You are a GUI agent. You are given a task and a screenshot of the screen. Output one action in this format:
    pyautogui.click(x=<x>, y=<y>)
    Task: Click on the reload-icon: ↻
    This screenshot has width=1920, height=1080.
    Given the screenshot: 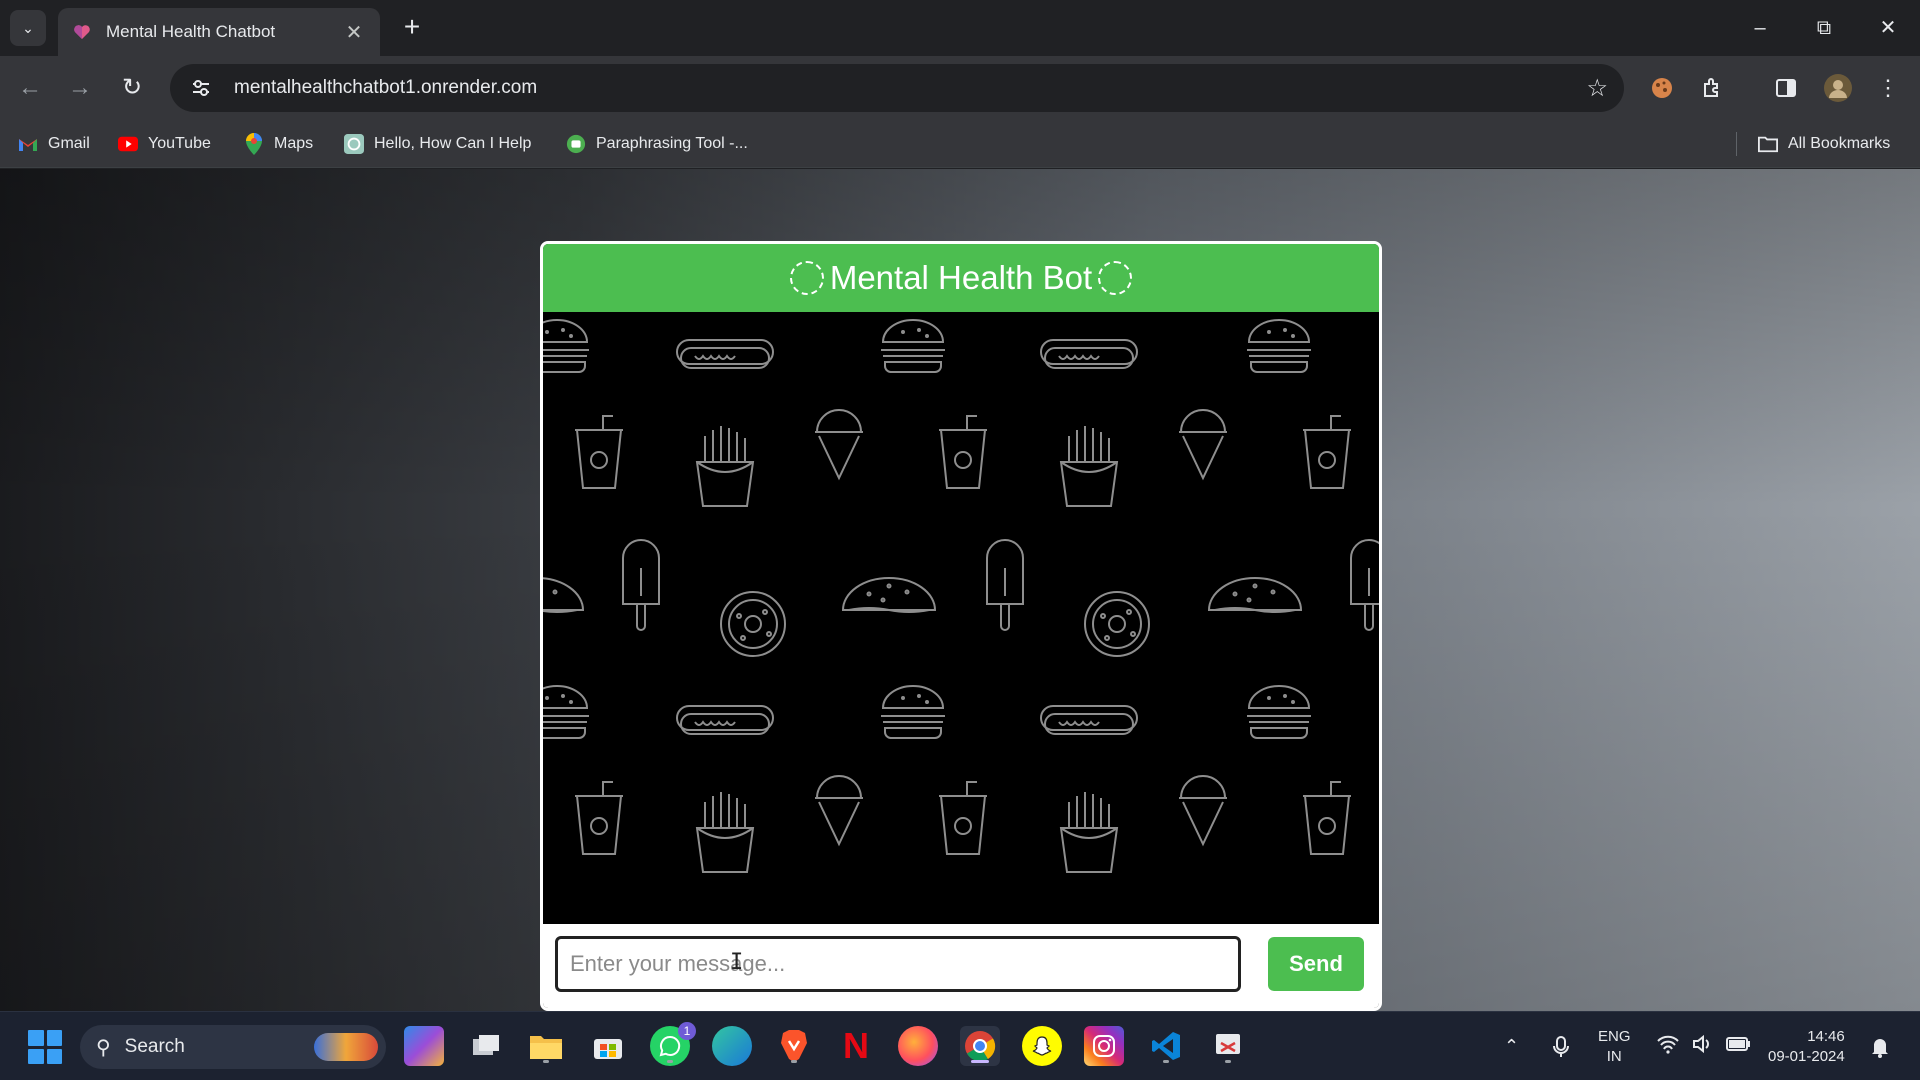 What is the action you would take?
    pyautogui.click(x=132, y=88)
    